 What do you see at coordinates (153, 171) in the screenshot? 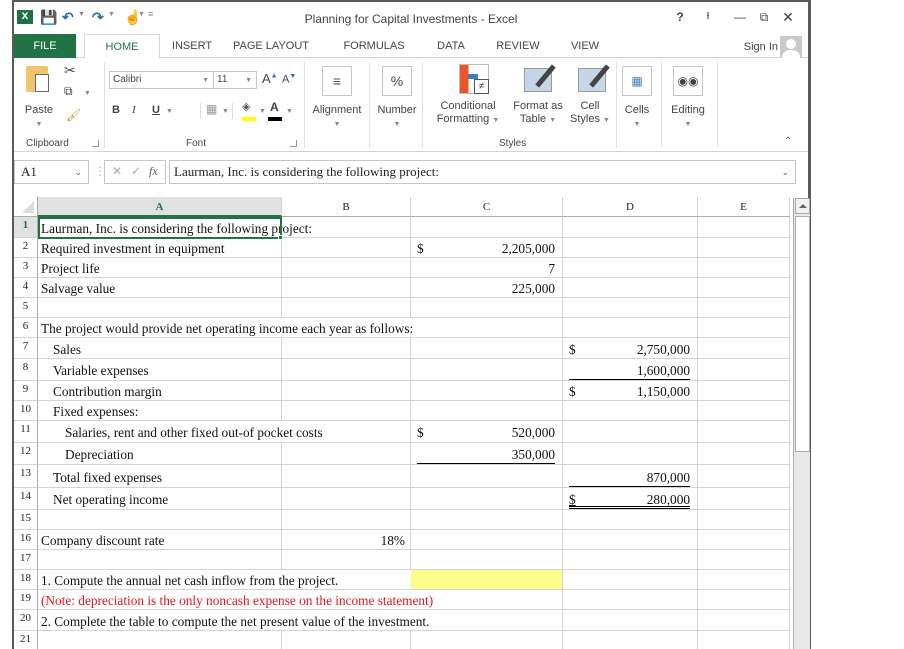
I see `insert-function-button: fx` at bounding box center [153, 171].